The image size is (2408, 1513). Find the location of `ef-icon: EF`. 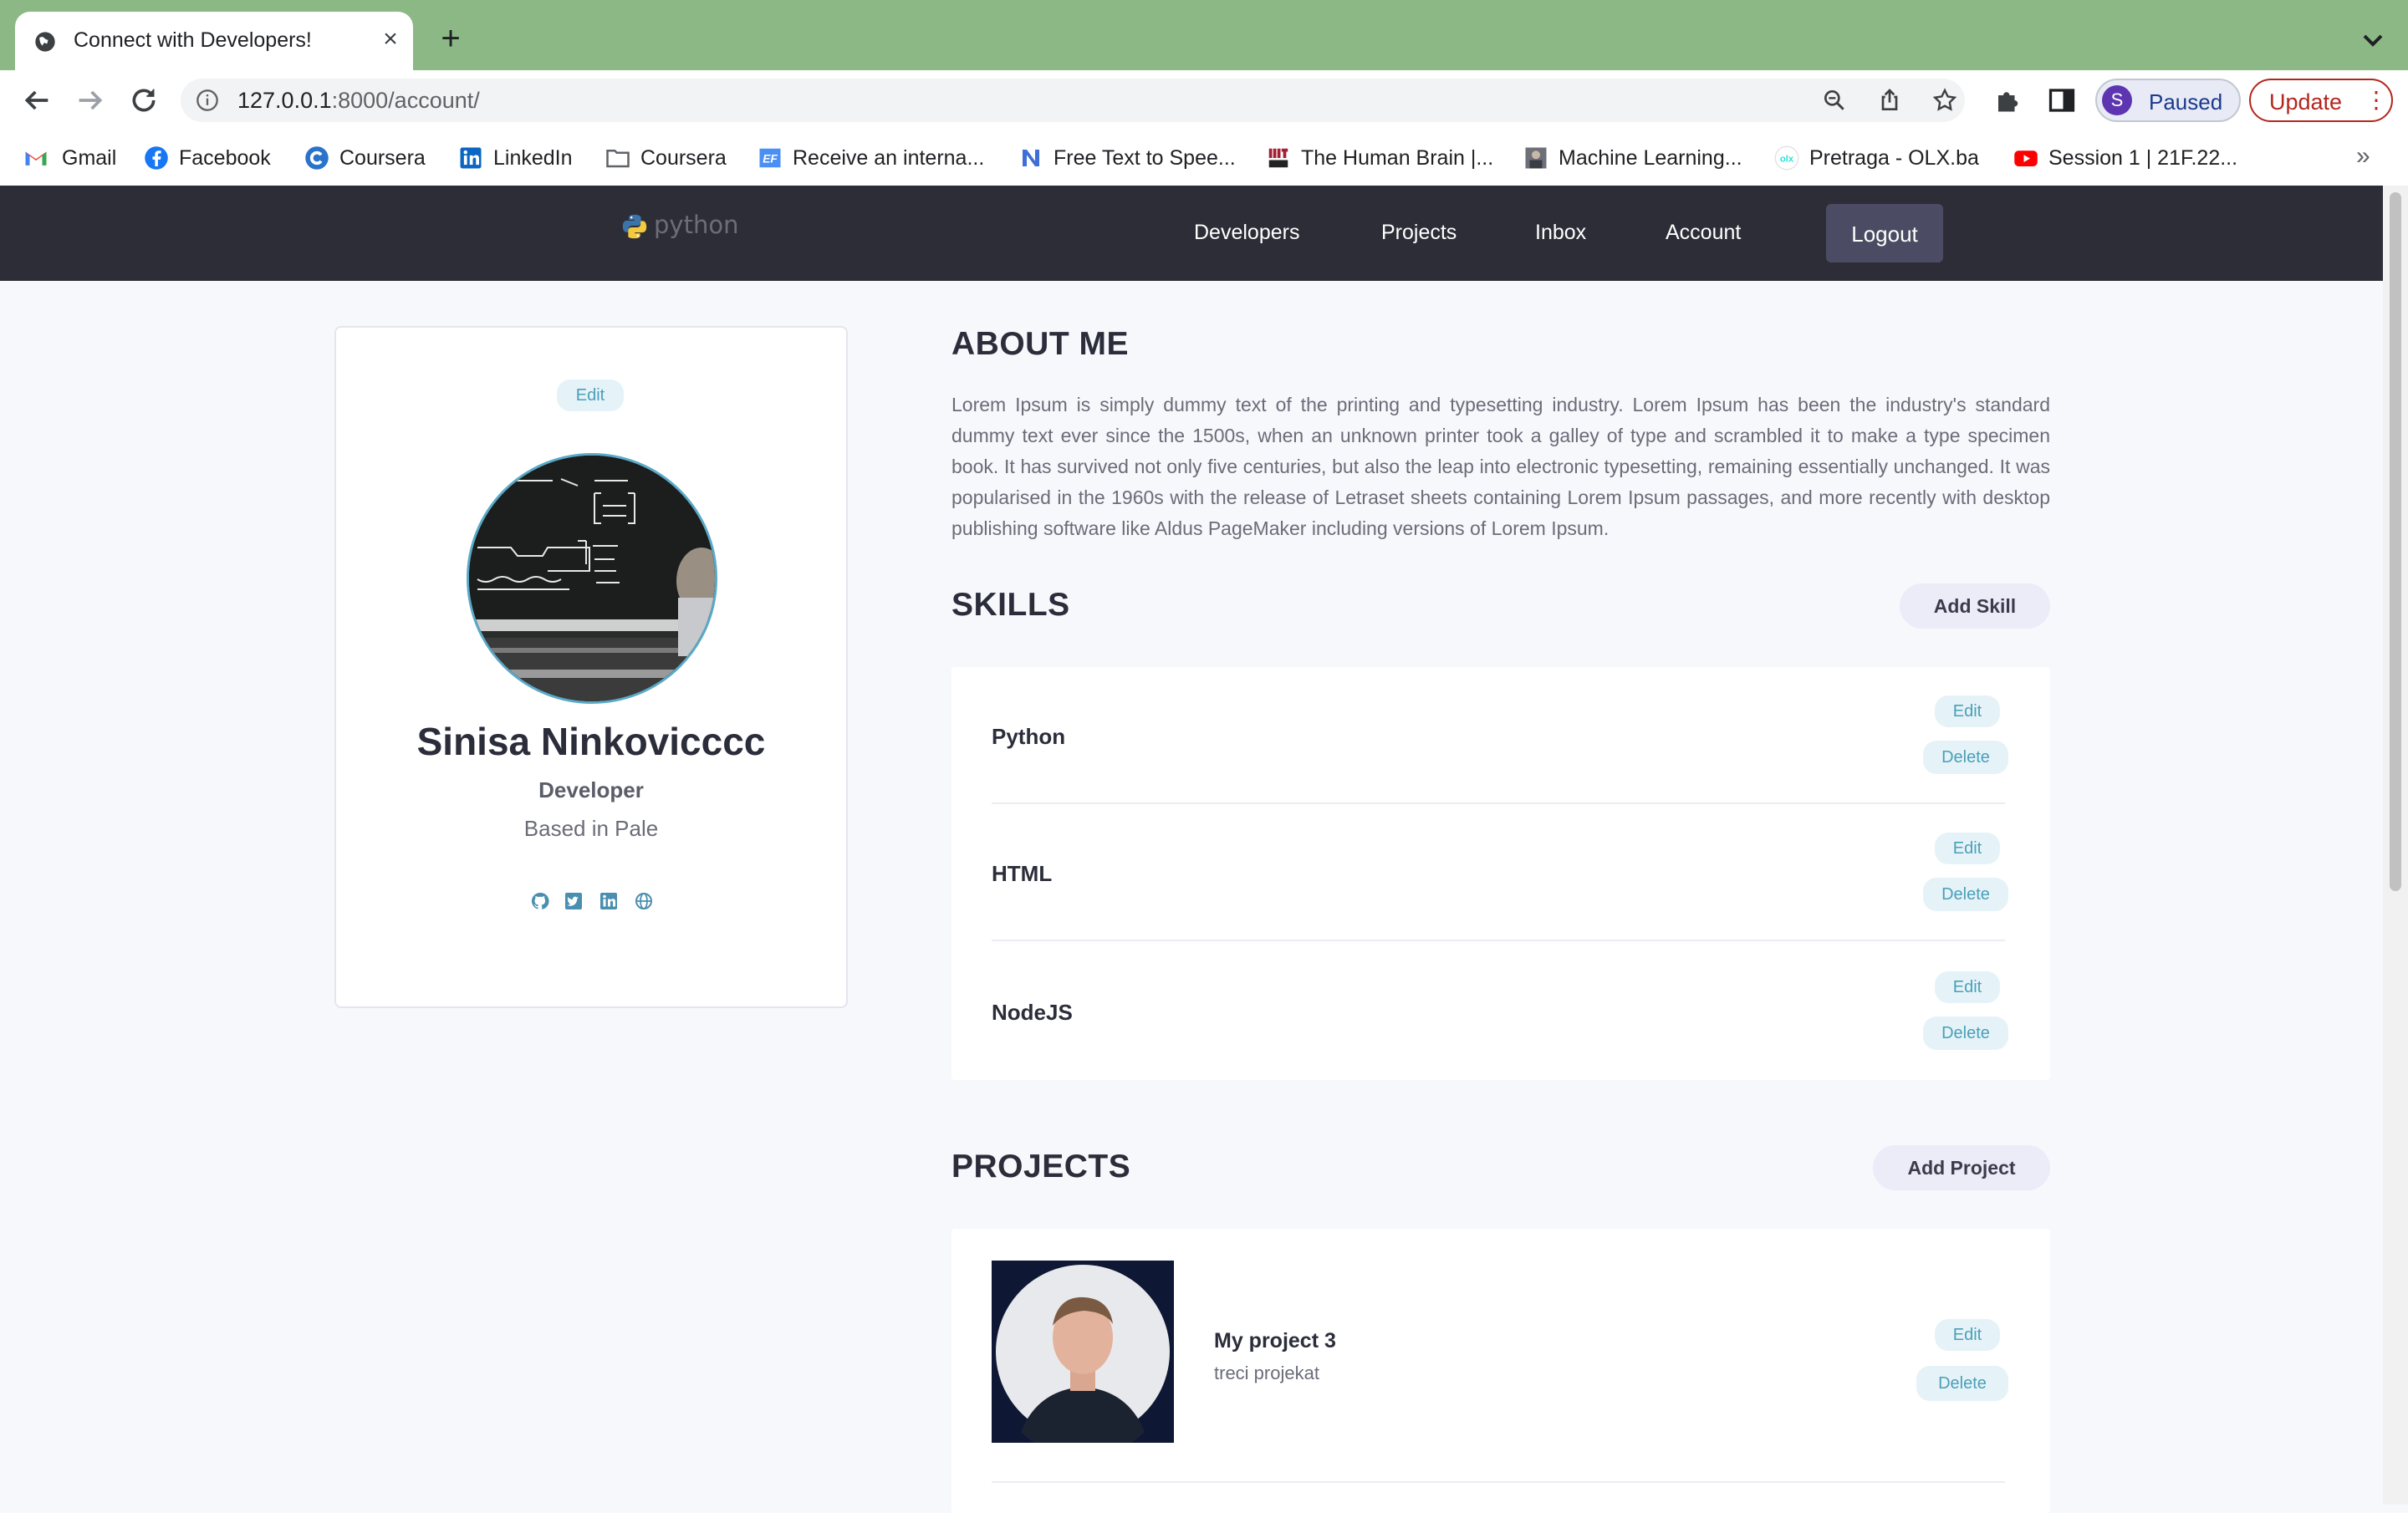

ef-icon: EF is located at coordinates (770, 158).